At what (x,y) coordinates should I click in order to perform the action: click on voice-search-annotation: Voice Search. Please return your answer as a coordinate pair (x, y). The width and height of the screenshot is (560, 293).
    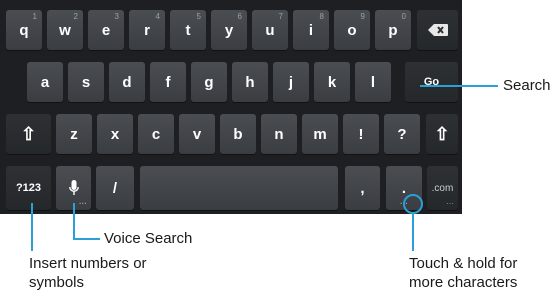
    Looking at the image, I should click on (148, 238).